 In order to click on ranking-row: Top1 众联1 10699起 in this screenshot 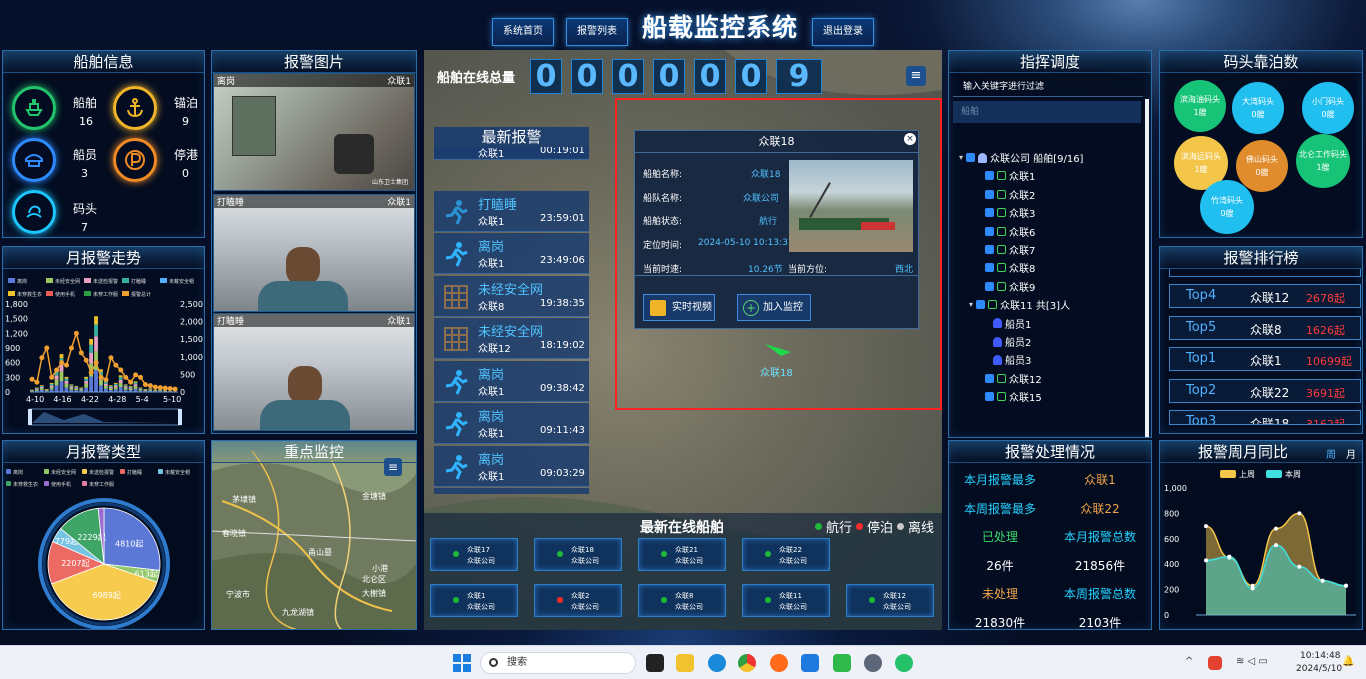, I will do `click(1265, 359)`.